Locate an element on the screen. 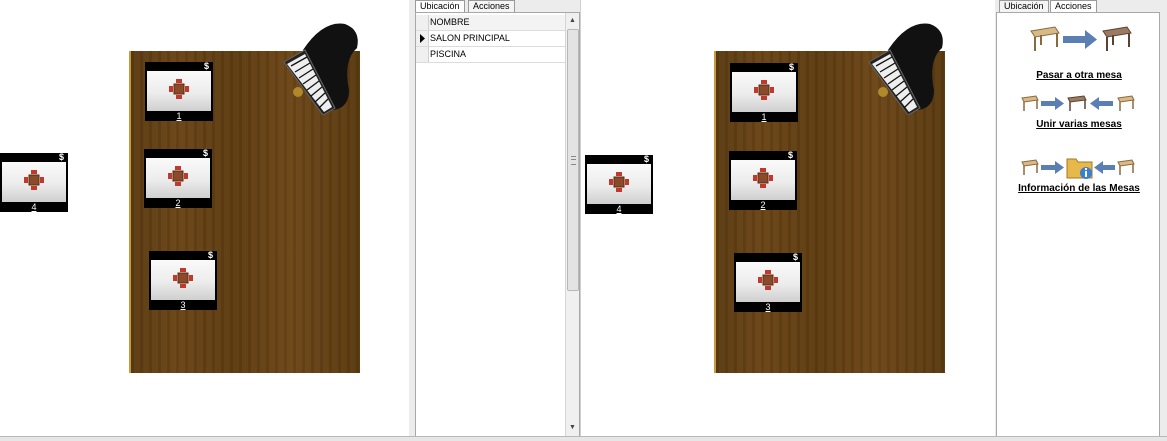  column-header-nombre: NOMBRE is located at coordinates (450, 22).